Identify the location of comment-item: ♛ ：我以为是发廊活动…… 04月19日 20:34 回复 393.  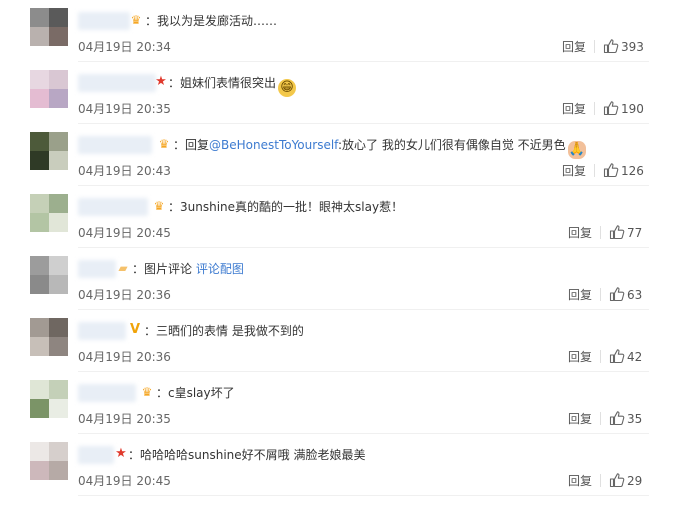
(337, 31).